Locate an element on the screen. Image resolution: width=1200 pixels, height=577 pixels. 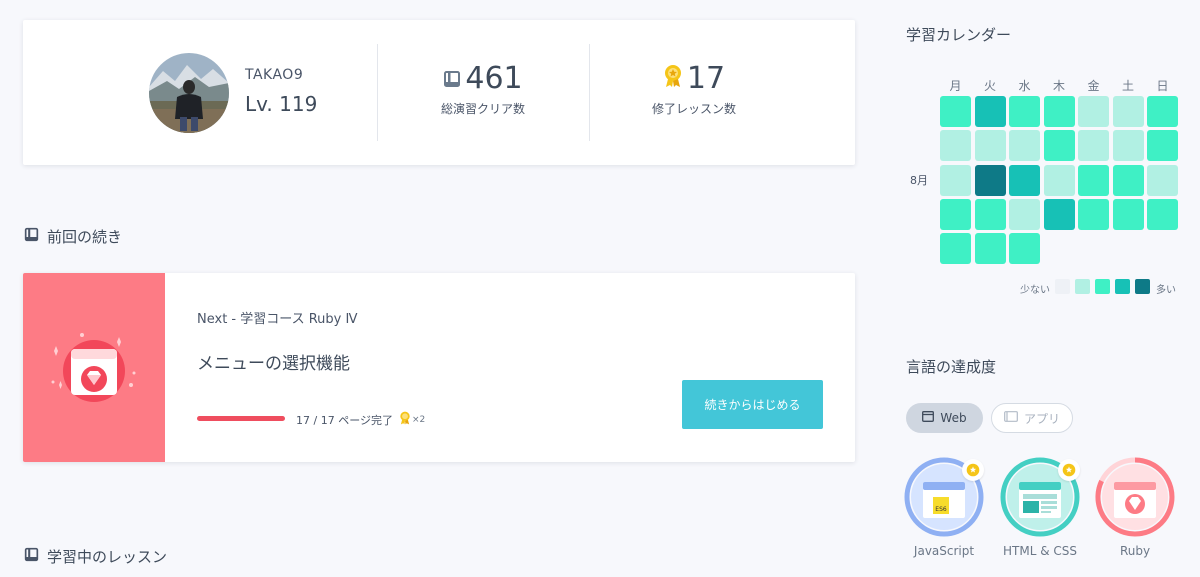
exercises-label: 総演習クリア数 is located at coordinates (482, 109).